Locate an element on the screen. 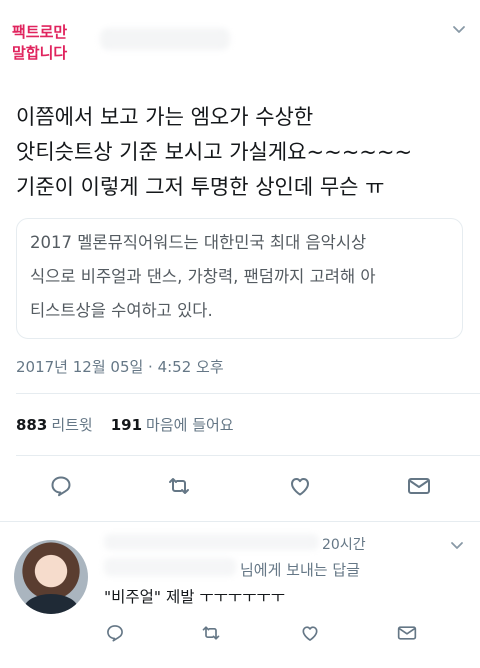 This screenshot has width=480, height=668. quote-line: 식으로 비주얼과 댄스, 가창력, 팬덤까지 고려해 아 is located at coordinates (203, 276).